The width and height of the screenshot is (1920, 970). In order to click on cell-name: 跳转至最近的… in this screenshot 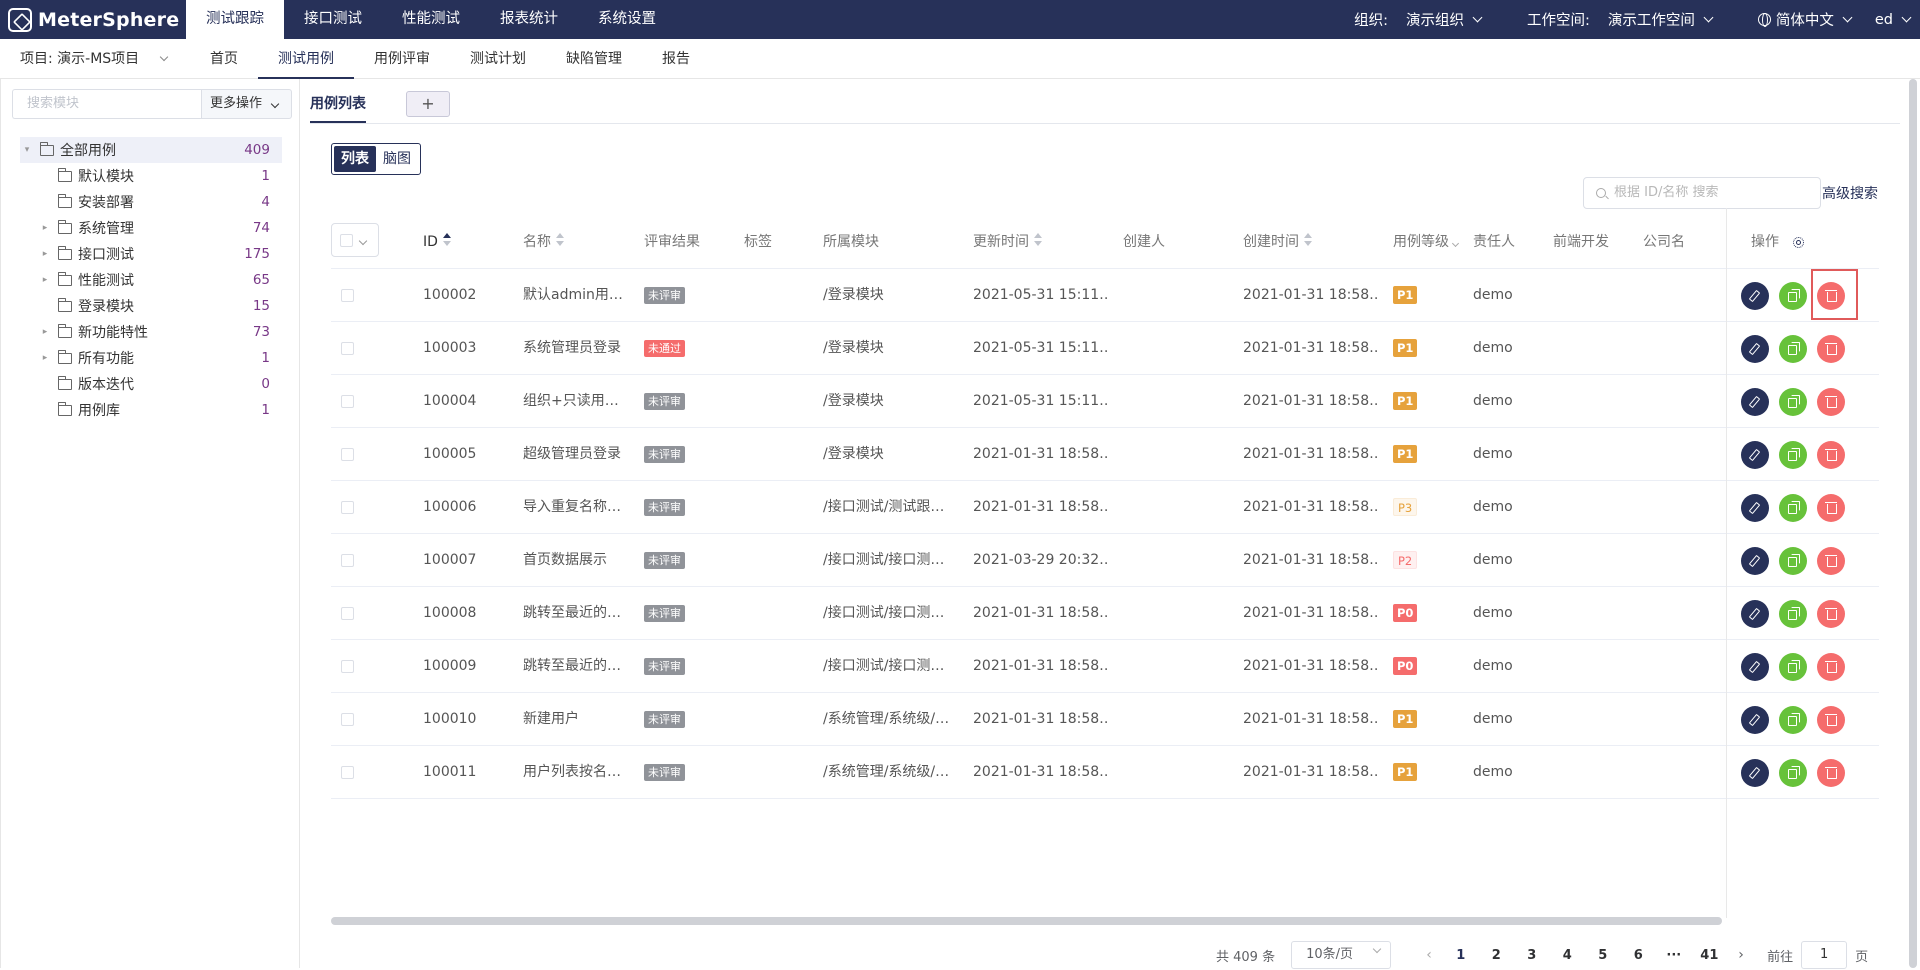, I will do `click(579, 613)`.